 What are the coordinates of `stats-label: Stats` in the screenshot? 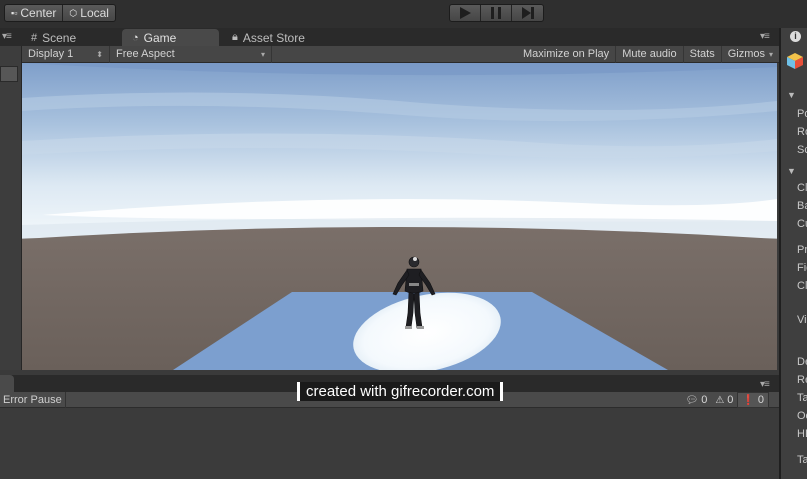 It's located at (702, 54).